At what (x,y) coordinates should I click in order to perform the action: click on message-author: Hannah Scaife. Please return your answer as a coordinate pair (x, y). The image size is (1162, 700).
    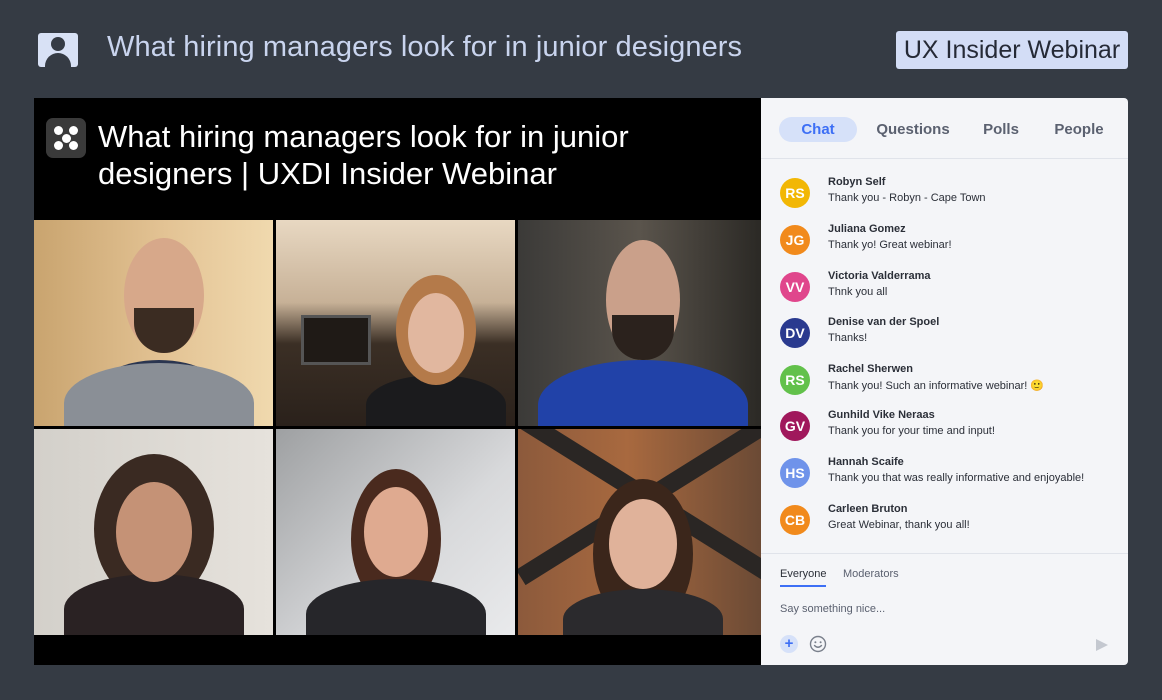
    Looking at the image, I should click on (866, 462).